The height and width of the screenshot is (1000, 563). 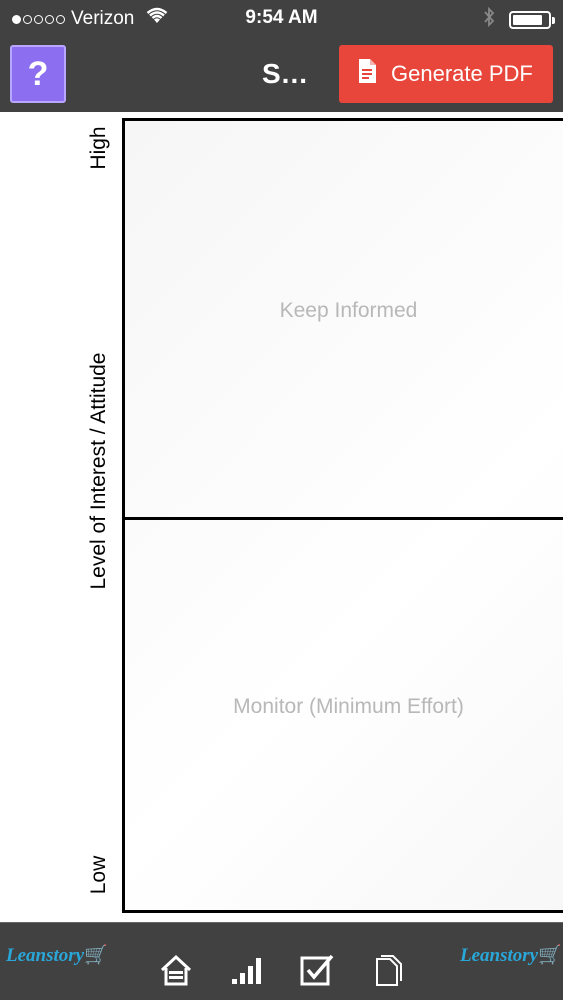 What do you see at coordinates (532, 20) in the screenshot?
I see `battery-icon` at bounding box center [532, 20].